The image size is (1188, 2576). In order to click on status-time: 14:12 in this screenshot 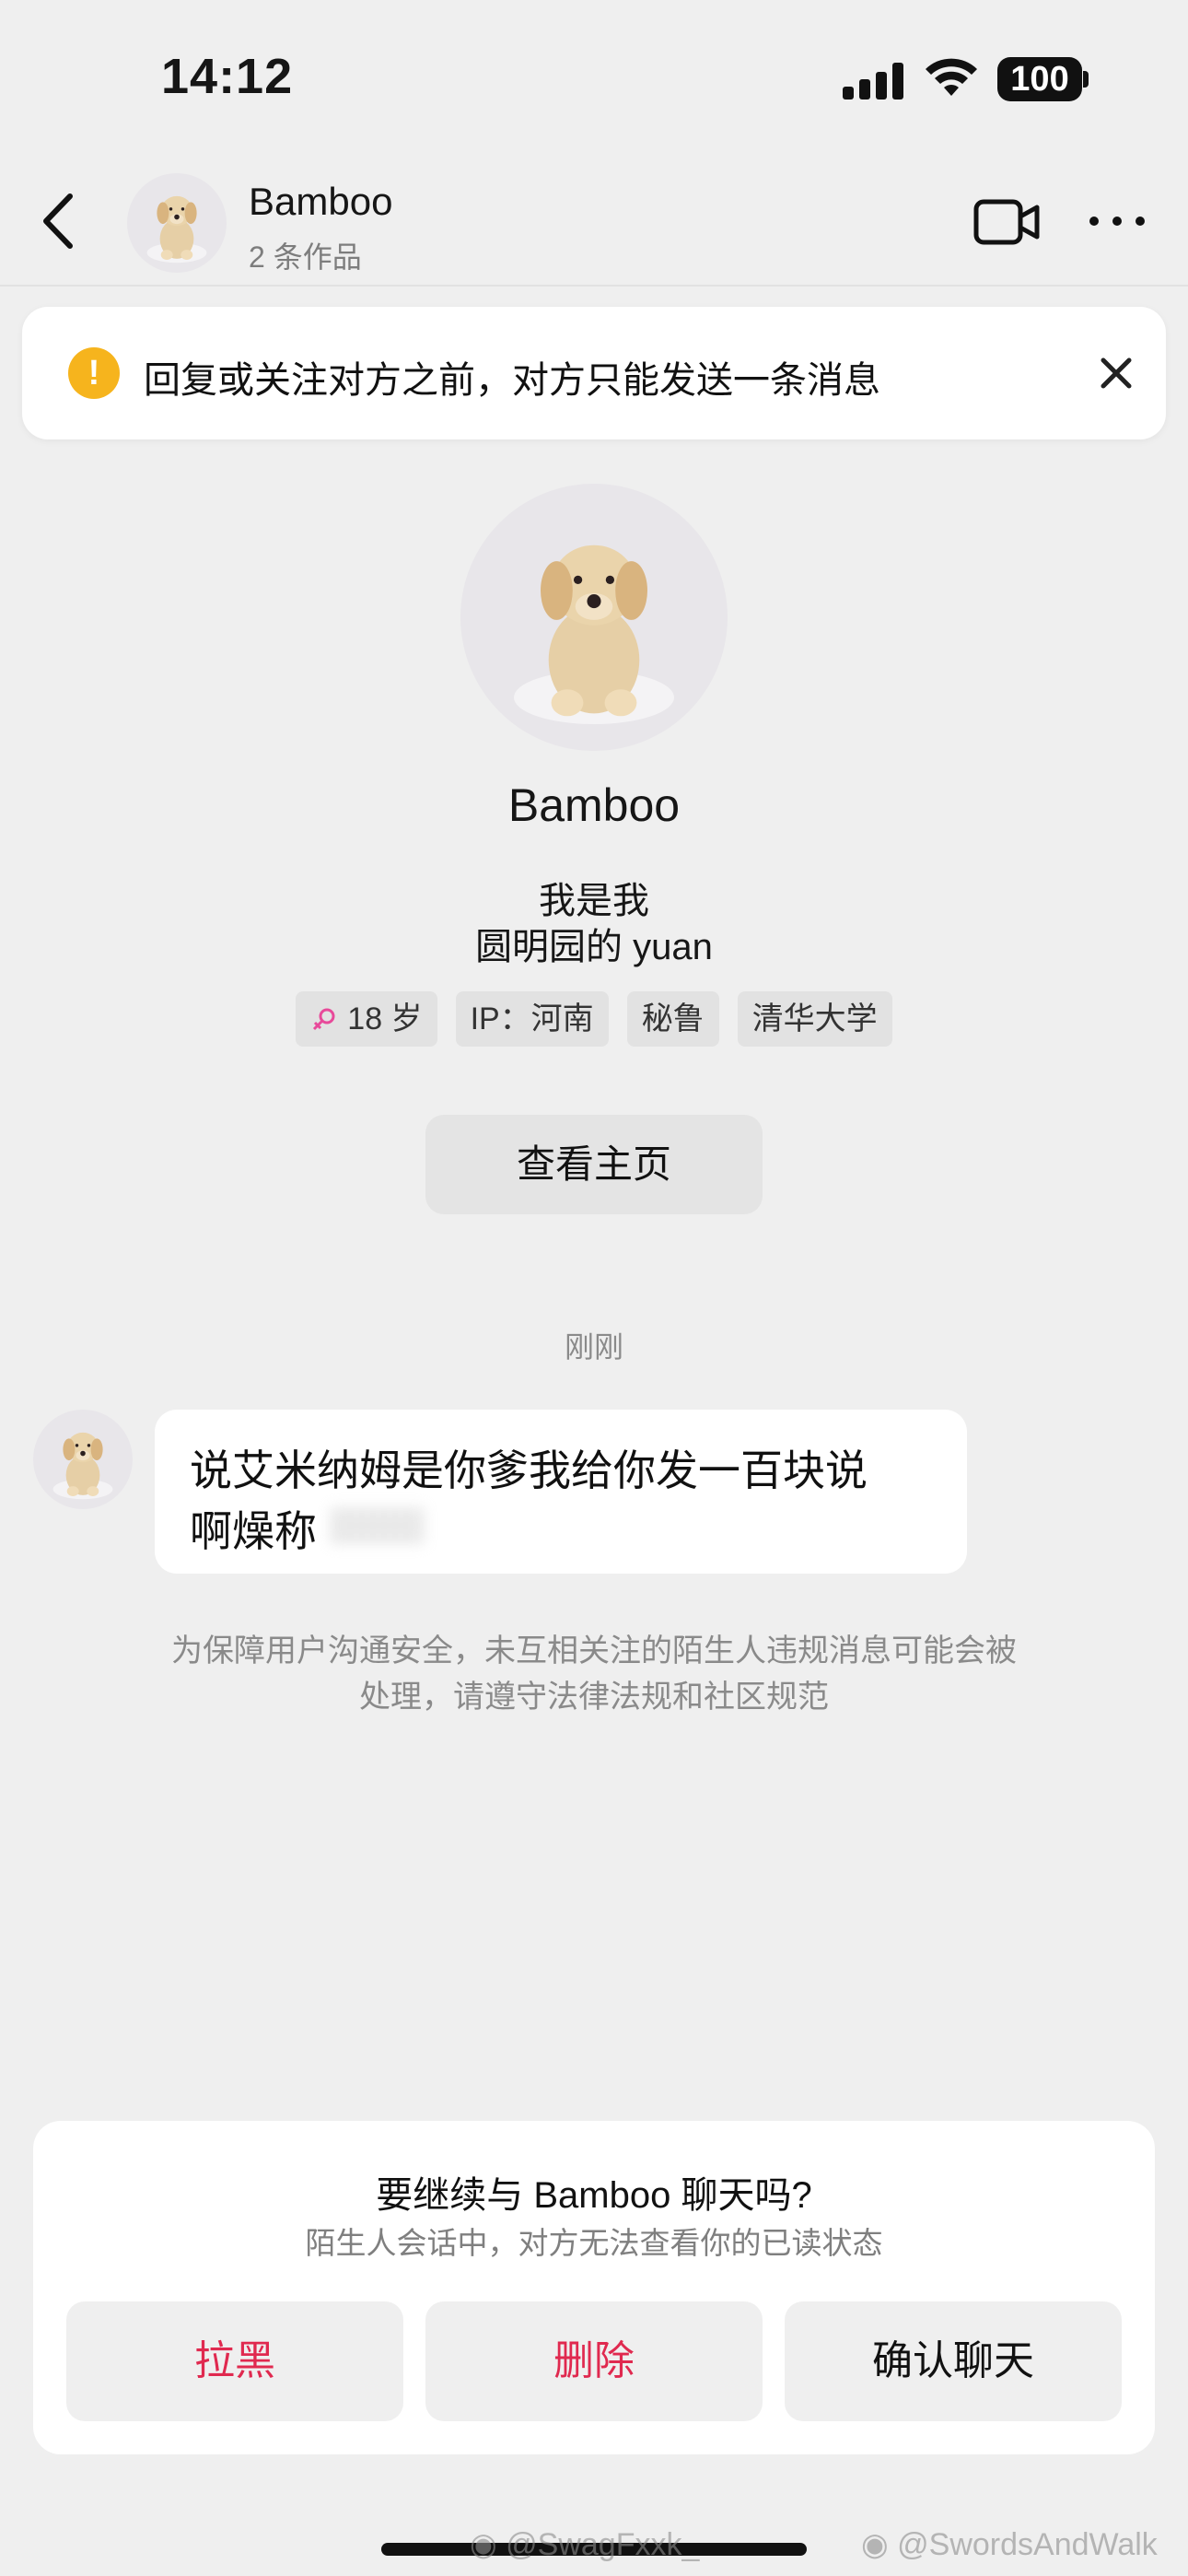, I will do `click(227, 76)`.